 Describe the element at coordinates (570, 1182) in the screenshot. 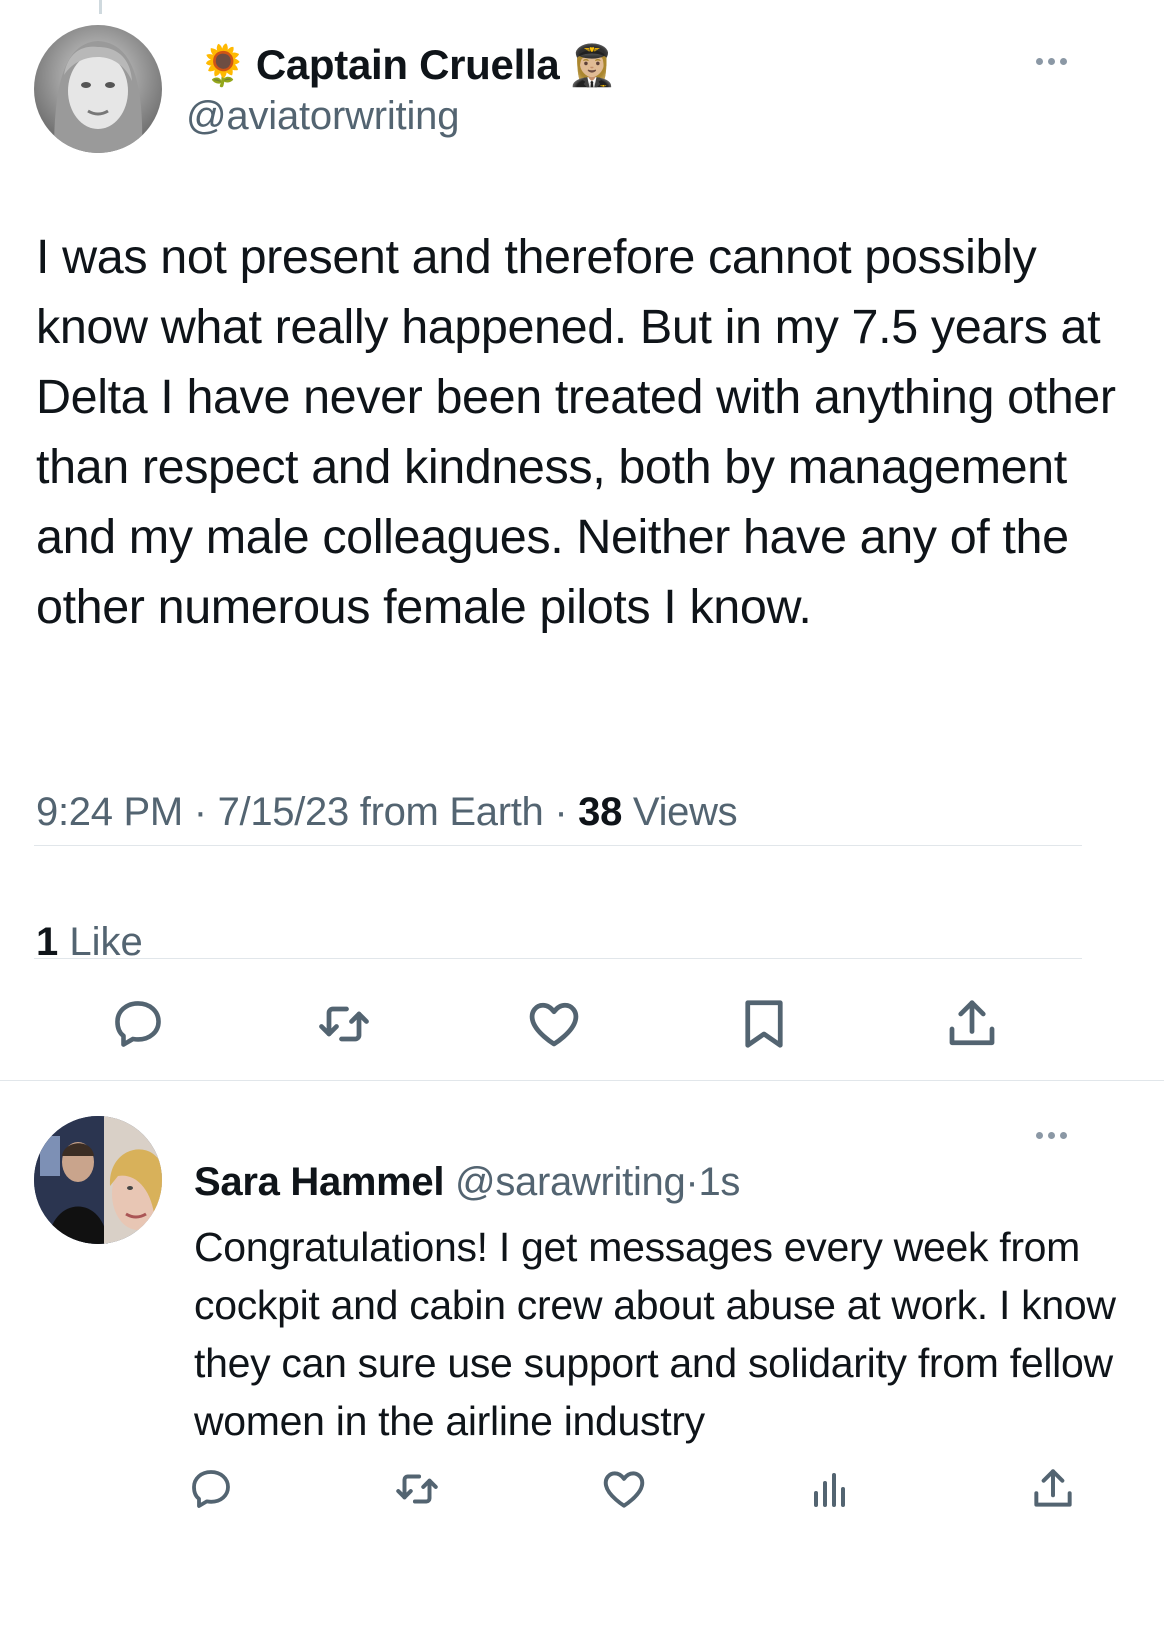

I see `reply-author-handle: @sarawriting` at that location.